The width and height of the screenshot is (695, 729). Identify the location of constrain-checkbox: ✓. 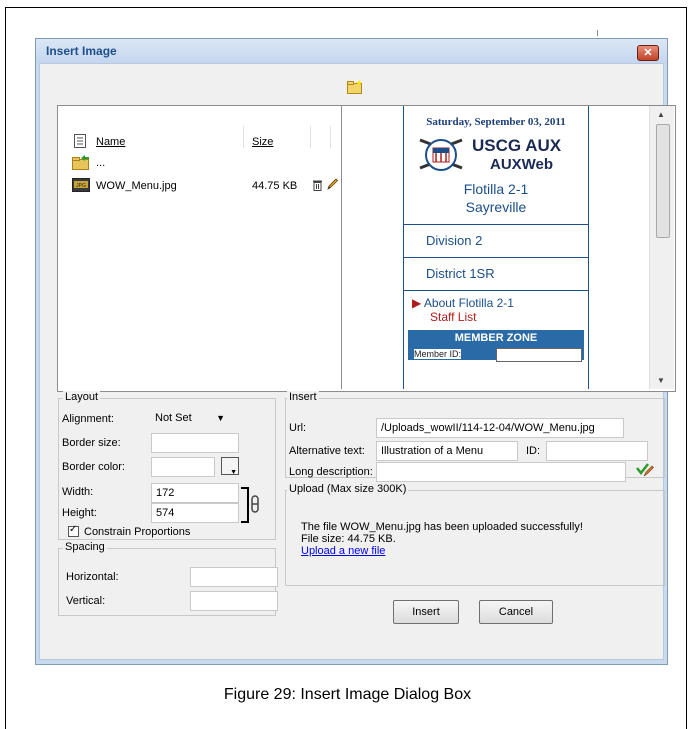
(73, 530).